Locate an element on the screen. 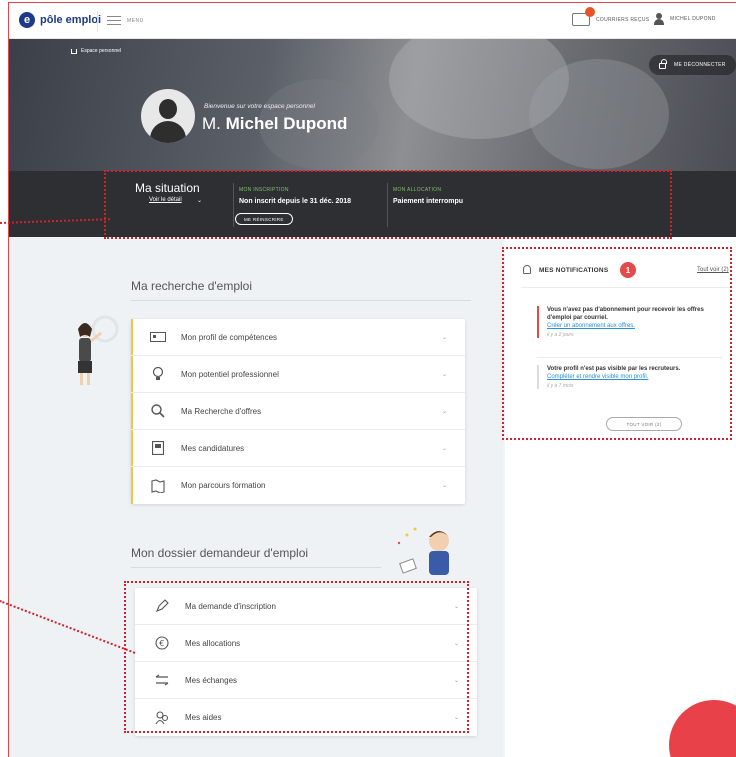 The height and width of the screenshot is (757, 736). hero-background-shape is located at coordinates (599, 114).